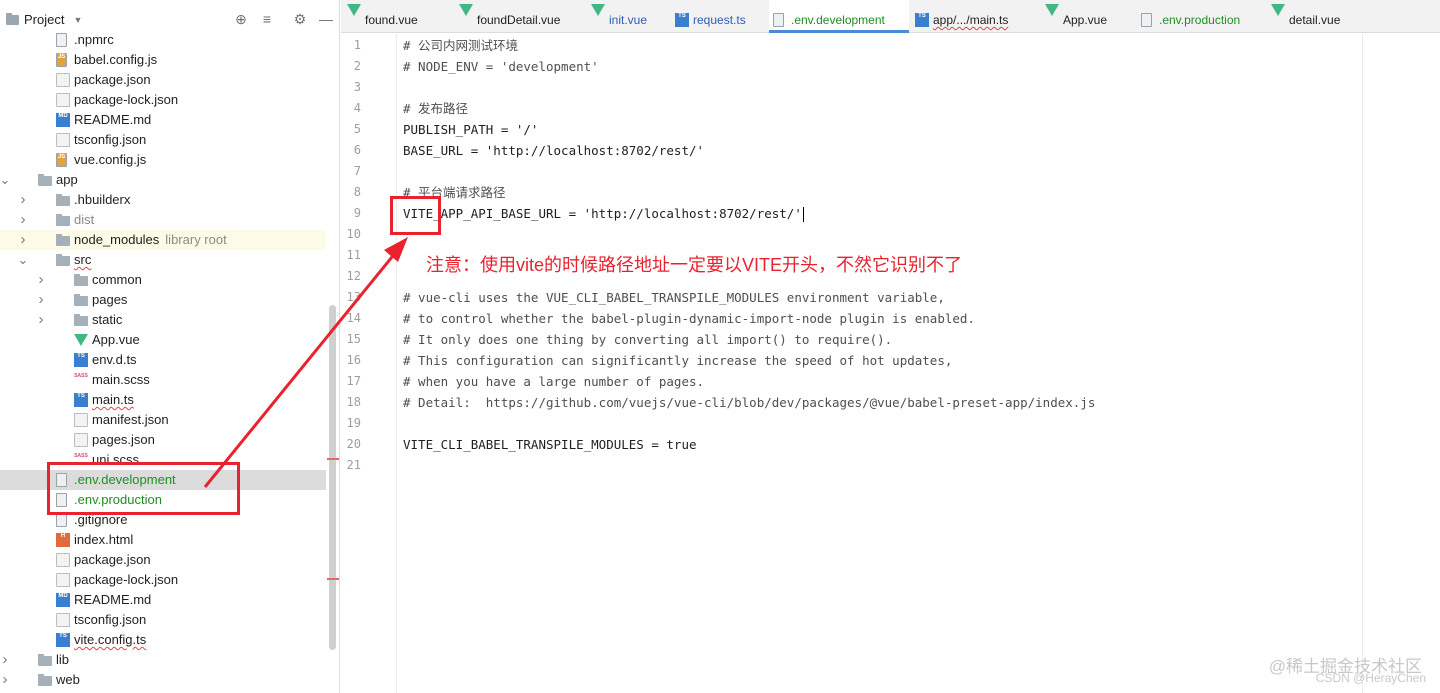 This screenshot has width=1440, height=693. Describe the element at coordinates (104, 539) in the screenshot. I see `tree-item-label: index.html` at that location.